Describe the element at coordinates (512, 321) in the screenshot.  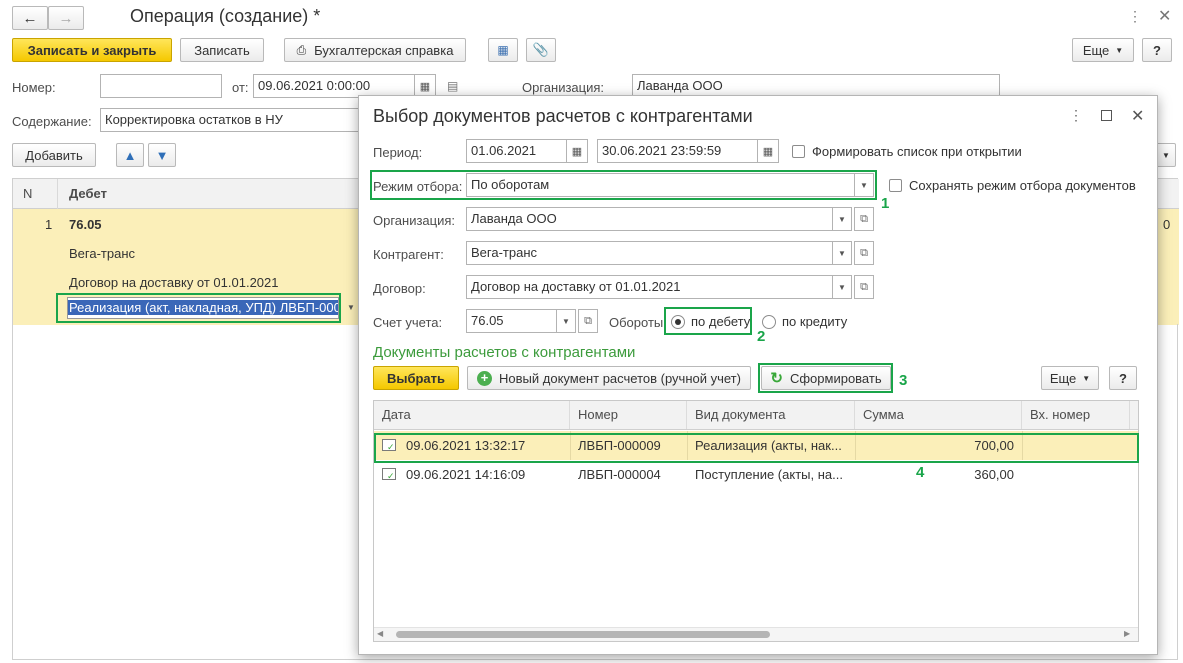
I see `account-field: 76.05` at that location.